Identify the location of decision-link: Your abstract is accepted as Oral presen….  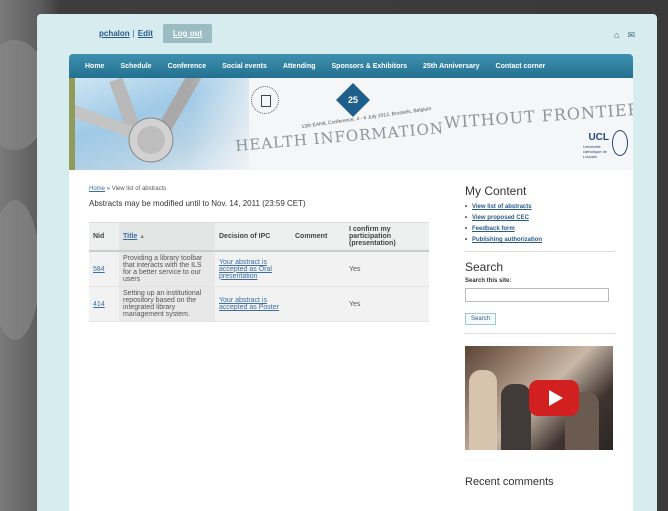
(245, 269).